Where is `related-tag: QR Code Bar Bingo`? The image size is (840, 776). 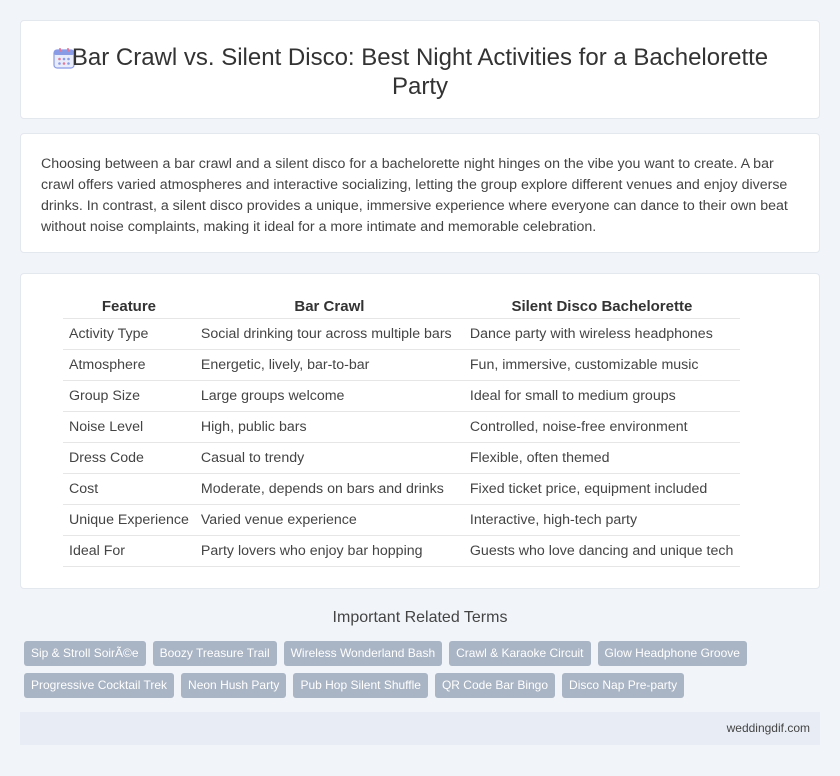 related-tag: QR Code Bar Bingo is located at coordinates (495, 685).